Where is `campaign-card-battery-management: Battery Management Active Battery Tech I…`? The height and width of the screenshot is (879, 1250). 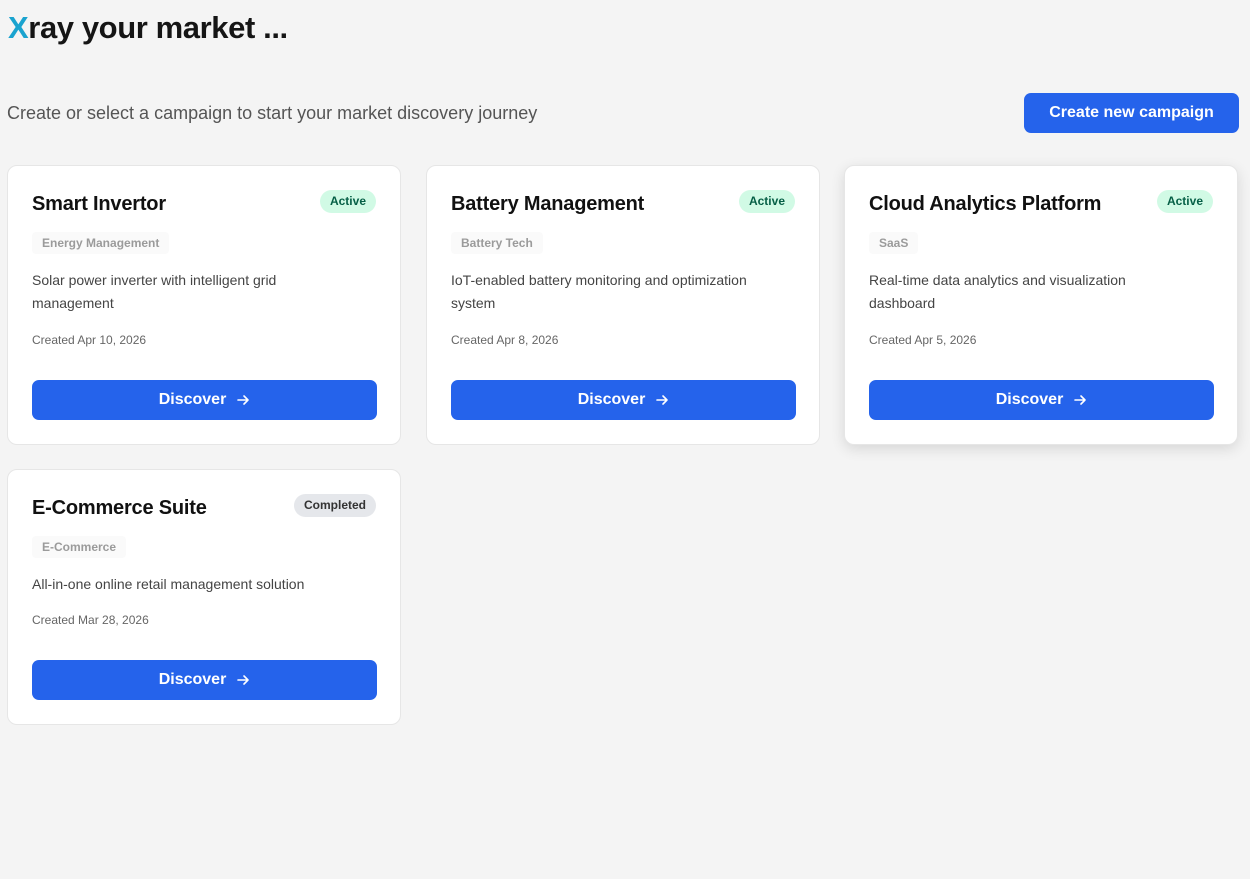 campaign-card-battery-management: Battery Management Active Battery Tech I… is located at coordinates (623, 305).